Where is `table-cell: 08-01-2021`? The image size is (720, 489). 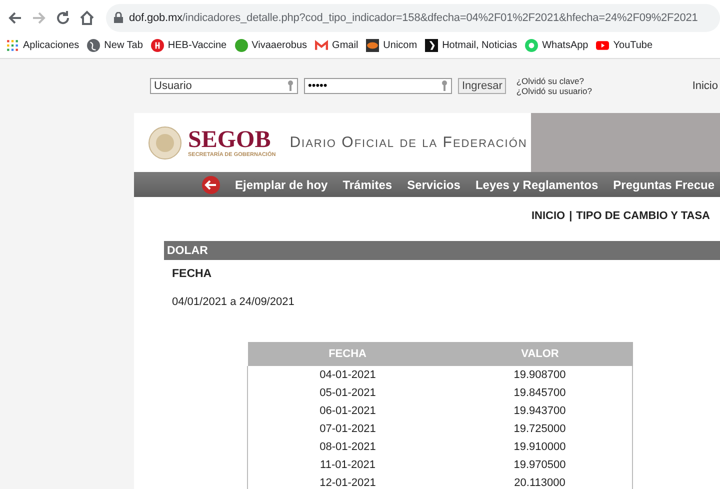 table-cell: 08-01-2021 is located at coordinates (348, 447).